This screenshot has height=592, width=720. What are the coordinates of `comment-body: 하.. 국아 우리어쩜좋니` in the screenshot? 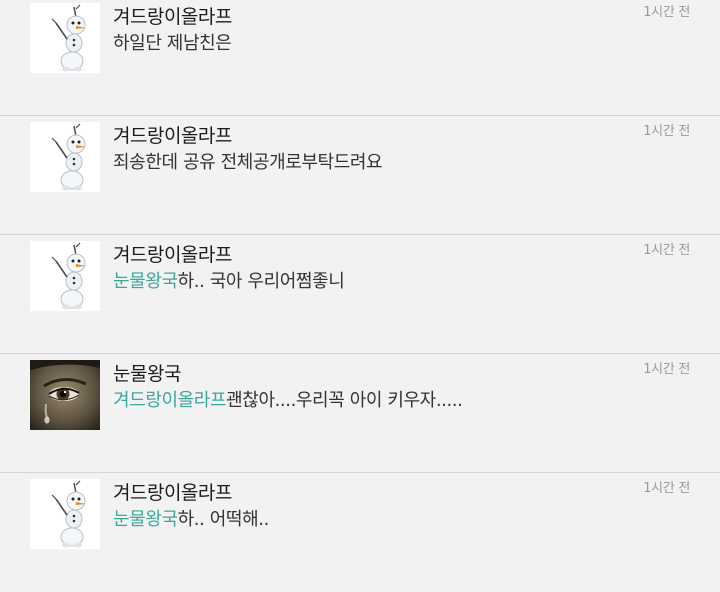 It's located at (261, 281).